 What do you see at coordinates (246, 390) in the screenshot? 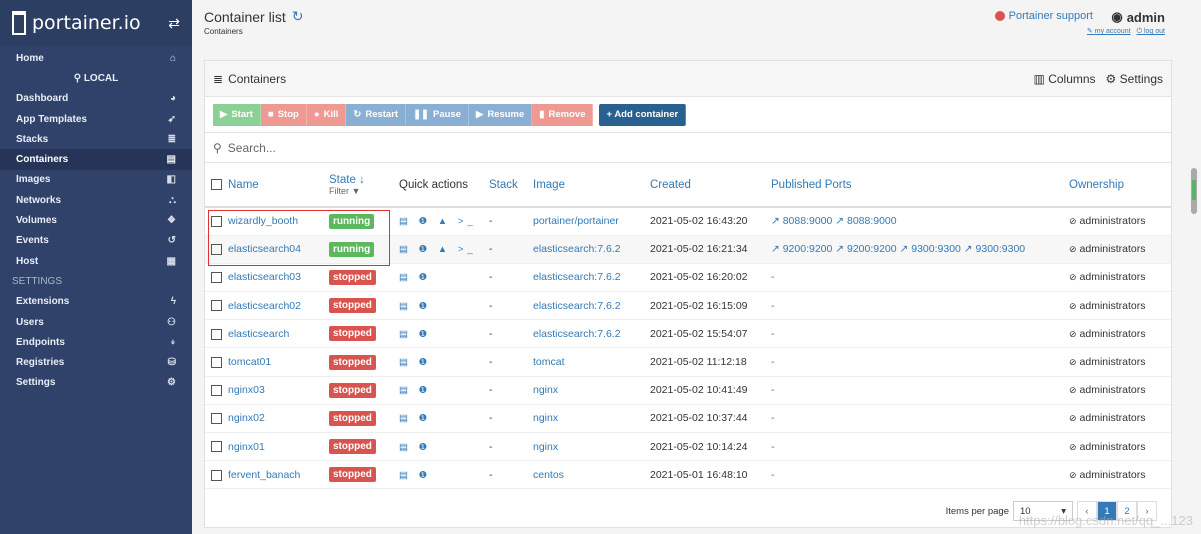
I see `container-name-link: nginx03` at bounding box center [246, 390].